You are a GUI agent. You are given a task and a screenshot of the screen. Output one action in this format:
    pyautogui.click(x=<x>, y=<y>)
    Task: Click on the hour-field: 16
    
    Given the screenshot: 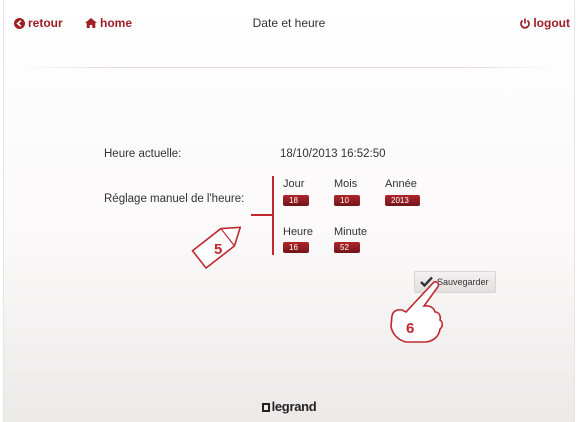 What is the action you would take?
    pyautogui.click(x=296, y=247)
    